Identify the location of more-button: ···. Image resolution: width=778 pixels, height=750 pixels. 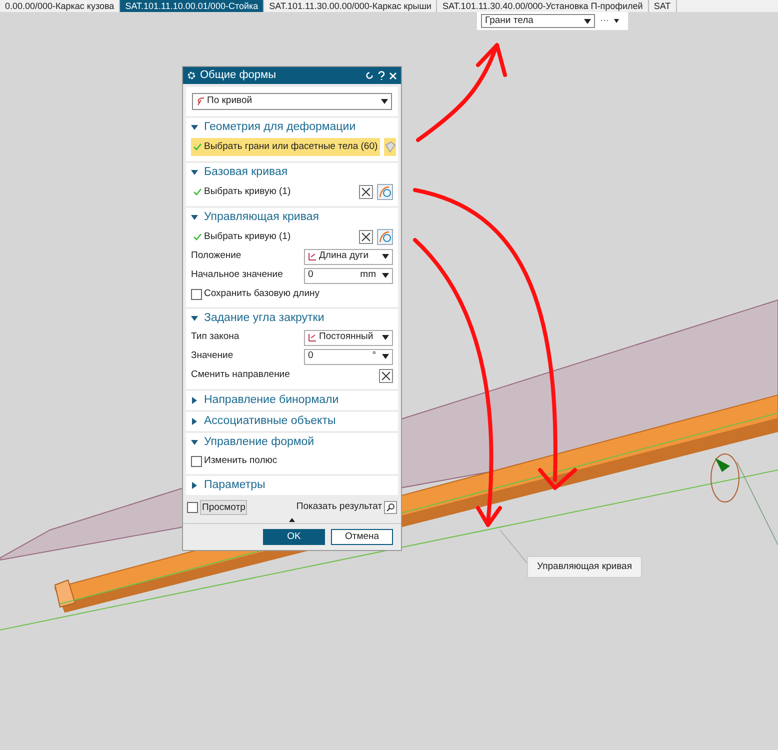
(604, 21).